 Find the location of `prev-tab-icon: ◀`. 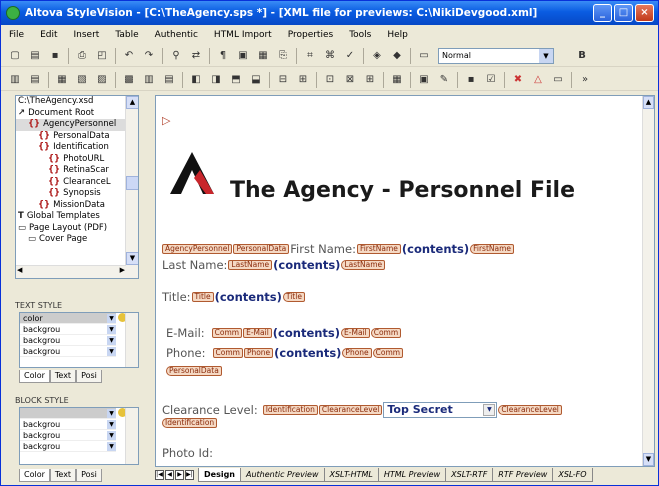

prev-tab-icon: ◀ is located at coordinates (169, 475).